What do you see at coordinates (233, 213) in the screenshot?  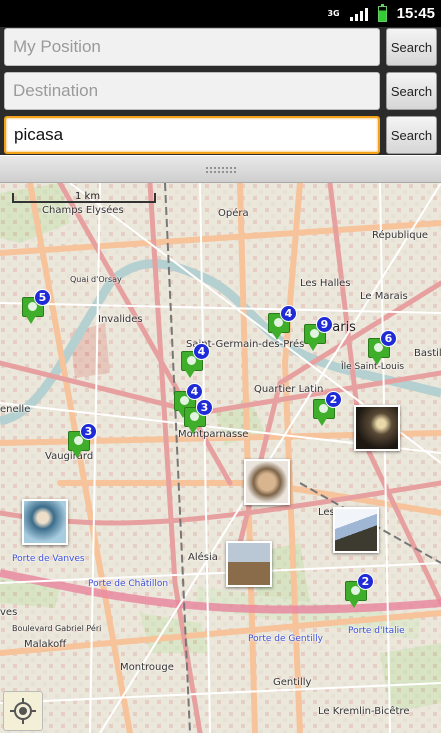 I see `map-label: Opéra` at bounding box center [233, 213].